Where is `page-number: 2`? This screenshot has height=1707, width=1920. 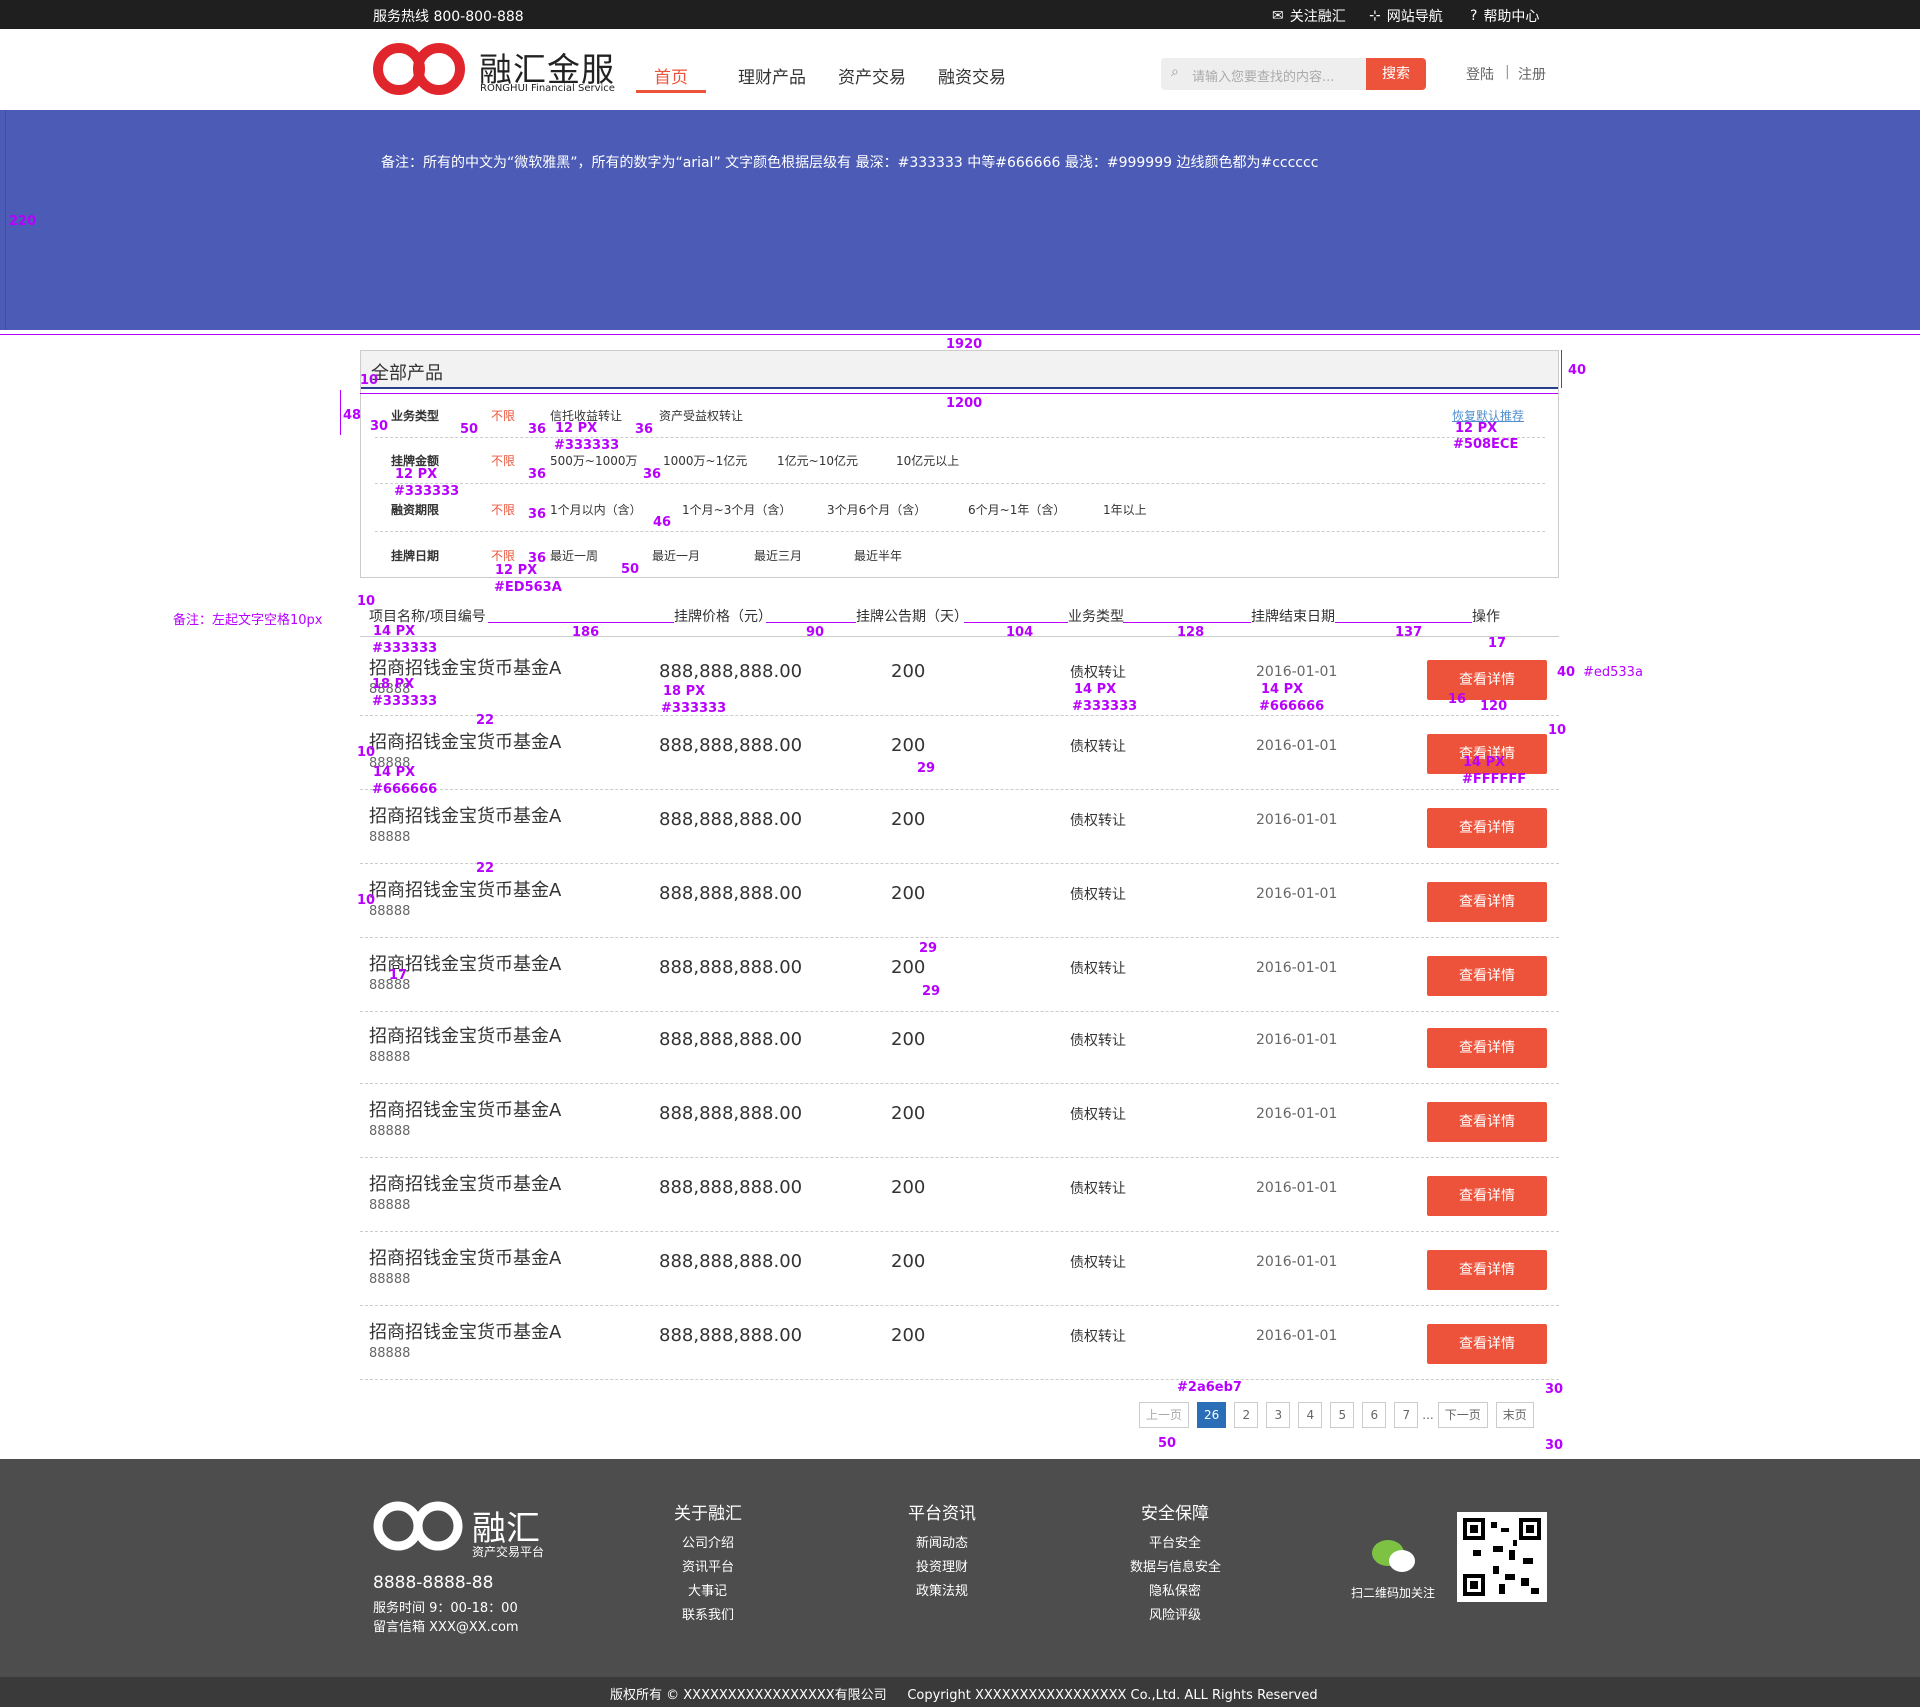
page-number: 2 is located at coordinates (1246, 1415).